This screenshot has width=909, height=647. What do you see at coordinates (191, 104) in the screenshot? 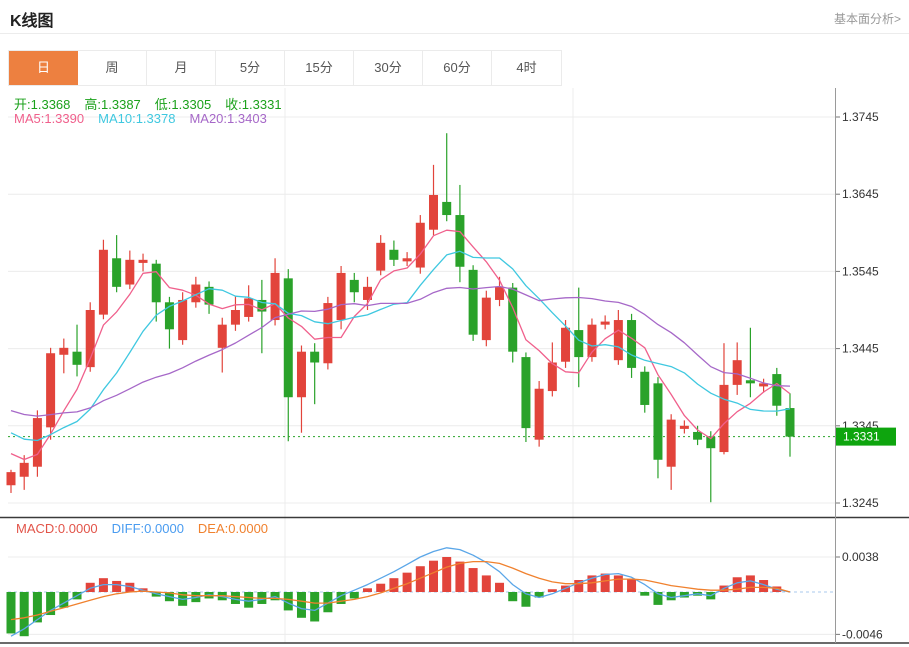
I see `ohlc-legend-value: 1.3305` at bounding box center [191, 104].